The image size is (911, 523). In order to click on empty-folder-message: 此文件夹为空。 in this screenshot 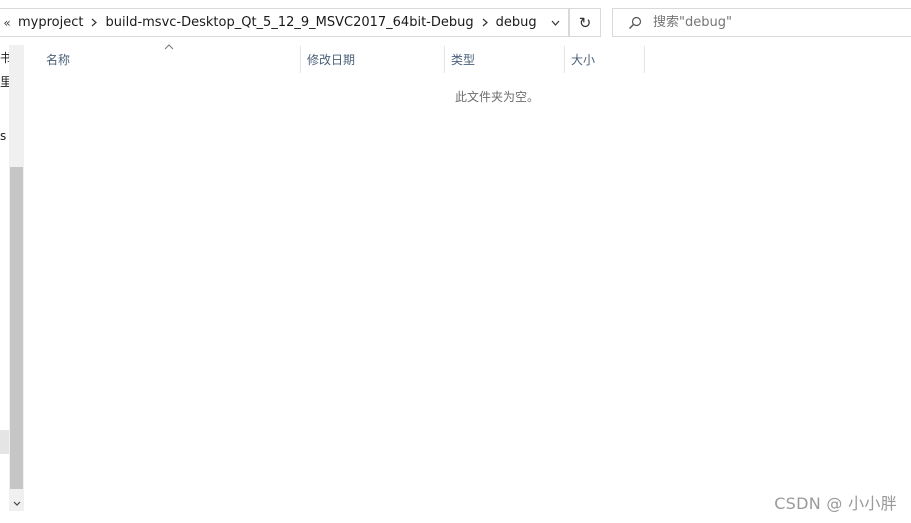, I will do `click(497, 97)`.